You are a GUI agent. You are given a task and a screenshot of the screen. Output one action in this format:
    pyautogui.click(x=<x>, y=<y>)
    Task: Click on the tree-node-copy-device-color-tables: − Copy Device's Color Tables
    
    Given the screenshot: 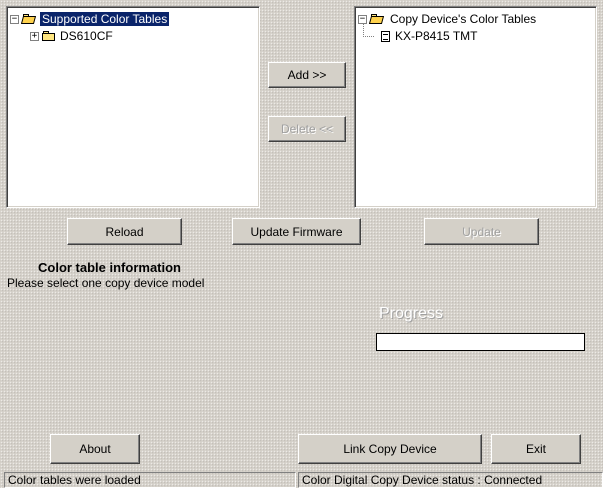 What is the action you would take?
    pyautogui.click(x=447, y=19)
    